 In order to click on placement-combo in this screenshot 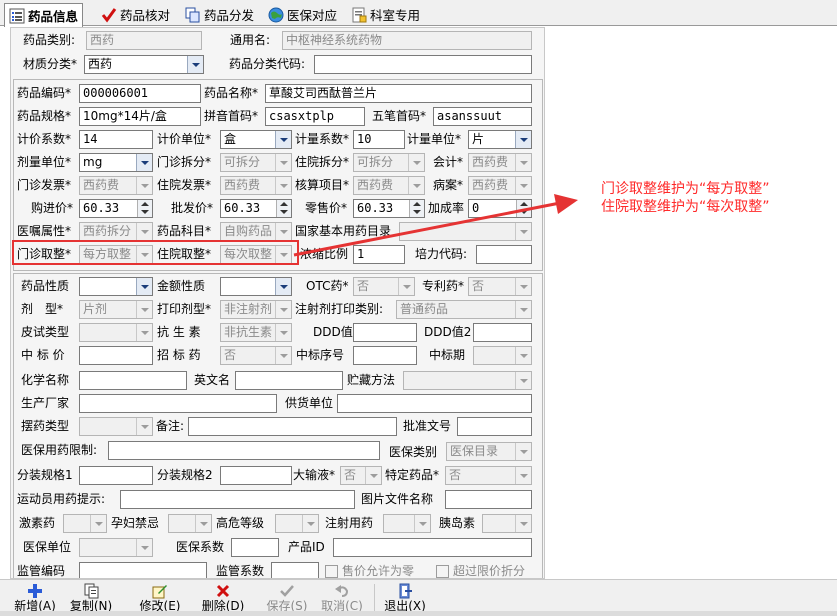, I will do `click(116, 426)`.